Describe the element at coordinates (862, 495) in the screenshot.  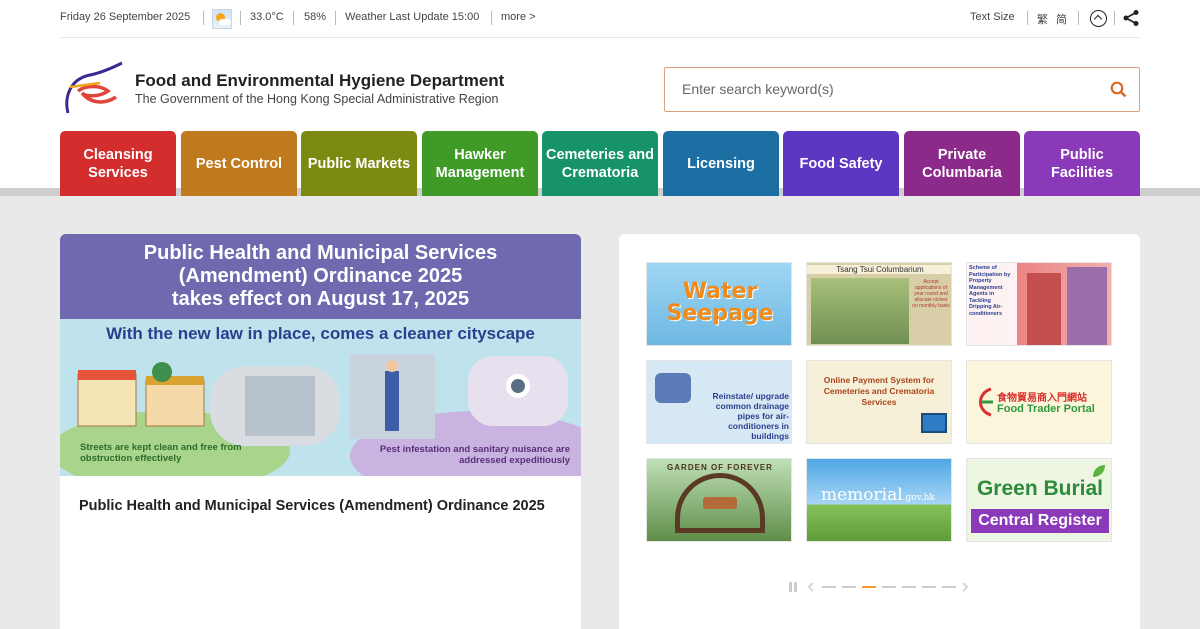
I see `tile-memorial-word: memorial` at that location.